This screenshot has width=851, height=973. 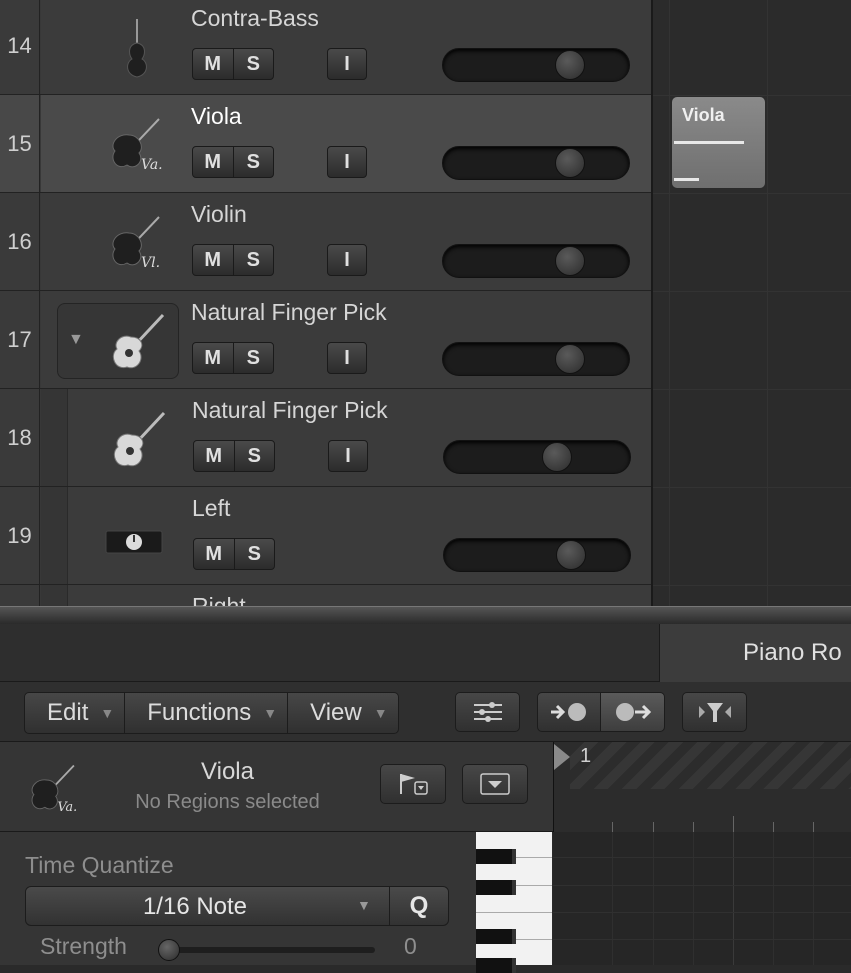 I want to click on midi-region-viola: Viola, so click(x=718, y=142).